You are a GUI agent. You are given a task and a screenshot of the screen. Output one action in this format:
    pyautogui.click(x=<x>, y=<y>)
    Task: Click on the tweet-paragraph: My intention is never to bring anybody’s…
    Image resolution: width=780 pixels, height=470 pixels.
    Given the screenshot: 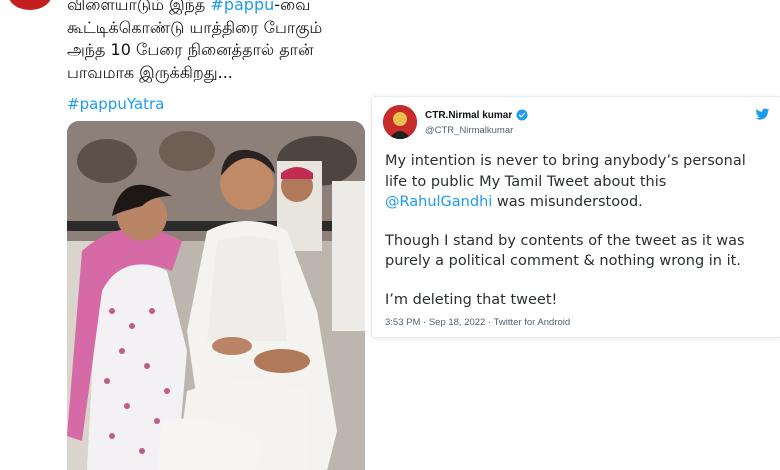 What is the action you would take?
    pyautogui.click(x=565, y=181)
    